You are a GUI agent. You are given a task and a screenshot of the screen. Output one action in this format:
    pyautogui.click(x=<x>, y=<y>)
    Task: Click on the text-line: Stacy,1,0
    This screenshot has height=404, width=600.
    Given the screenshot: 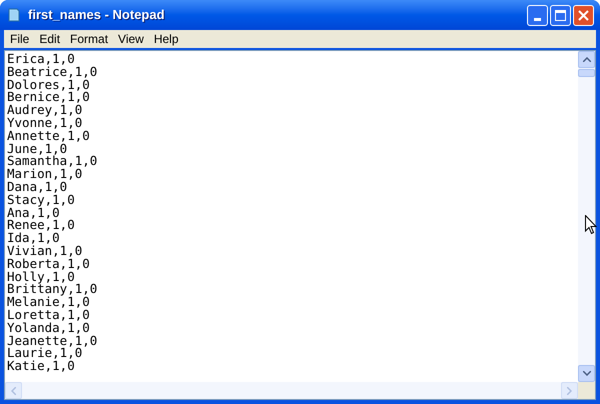 What is the action you would take?
    pyautogui.click(x=41, y=200)
    